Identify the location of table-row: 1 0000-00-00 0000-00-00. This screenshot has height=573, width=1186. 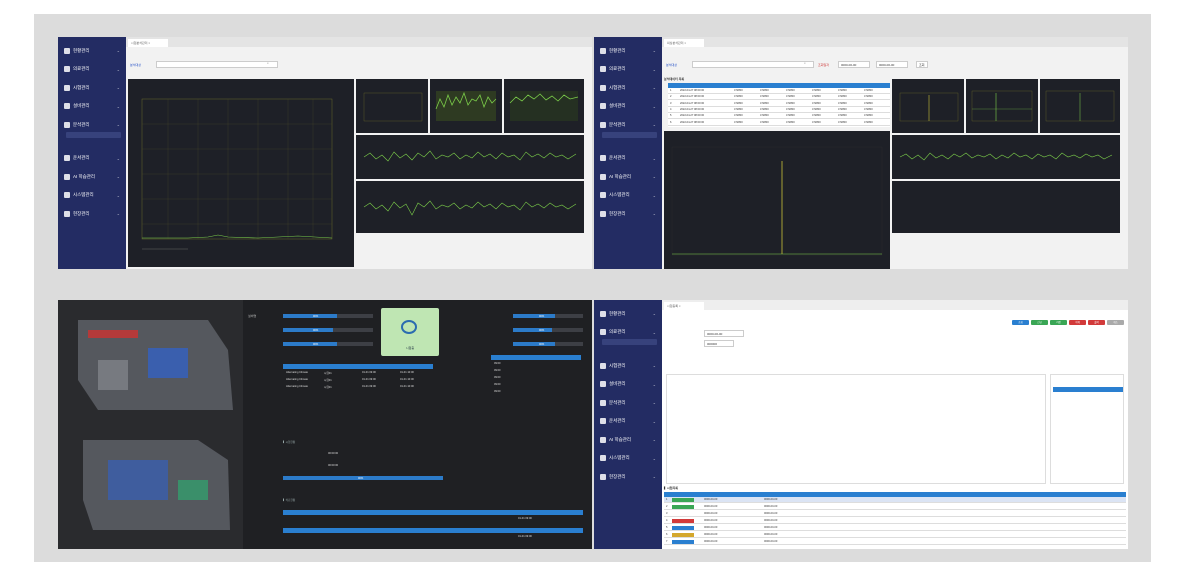
(895, 500).